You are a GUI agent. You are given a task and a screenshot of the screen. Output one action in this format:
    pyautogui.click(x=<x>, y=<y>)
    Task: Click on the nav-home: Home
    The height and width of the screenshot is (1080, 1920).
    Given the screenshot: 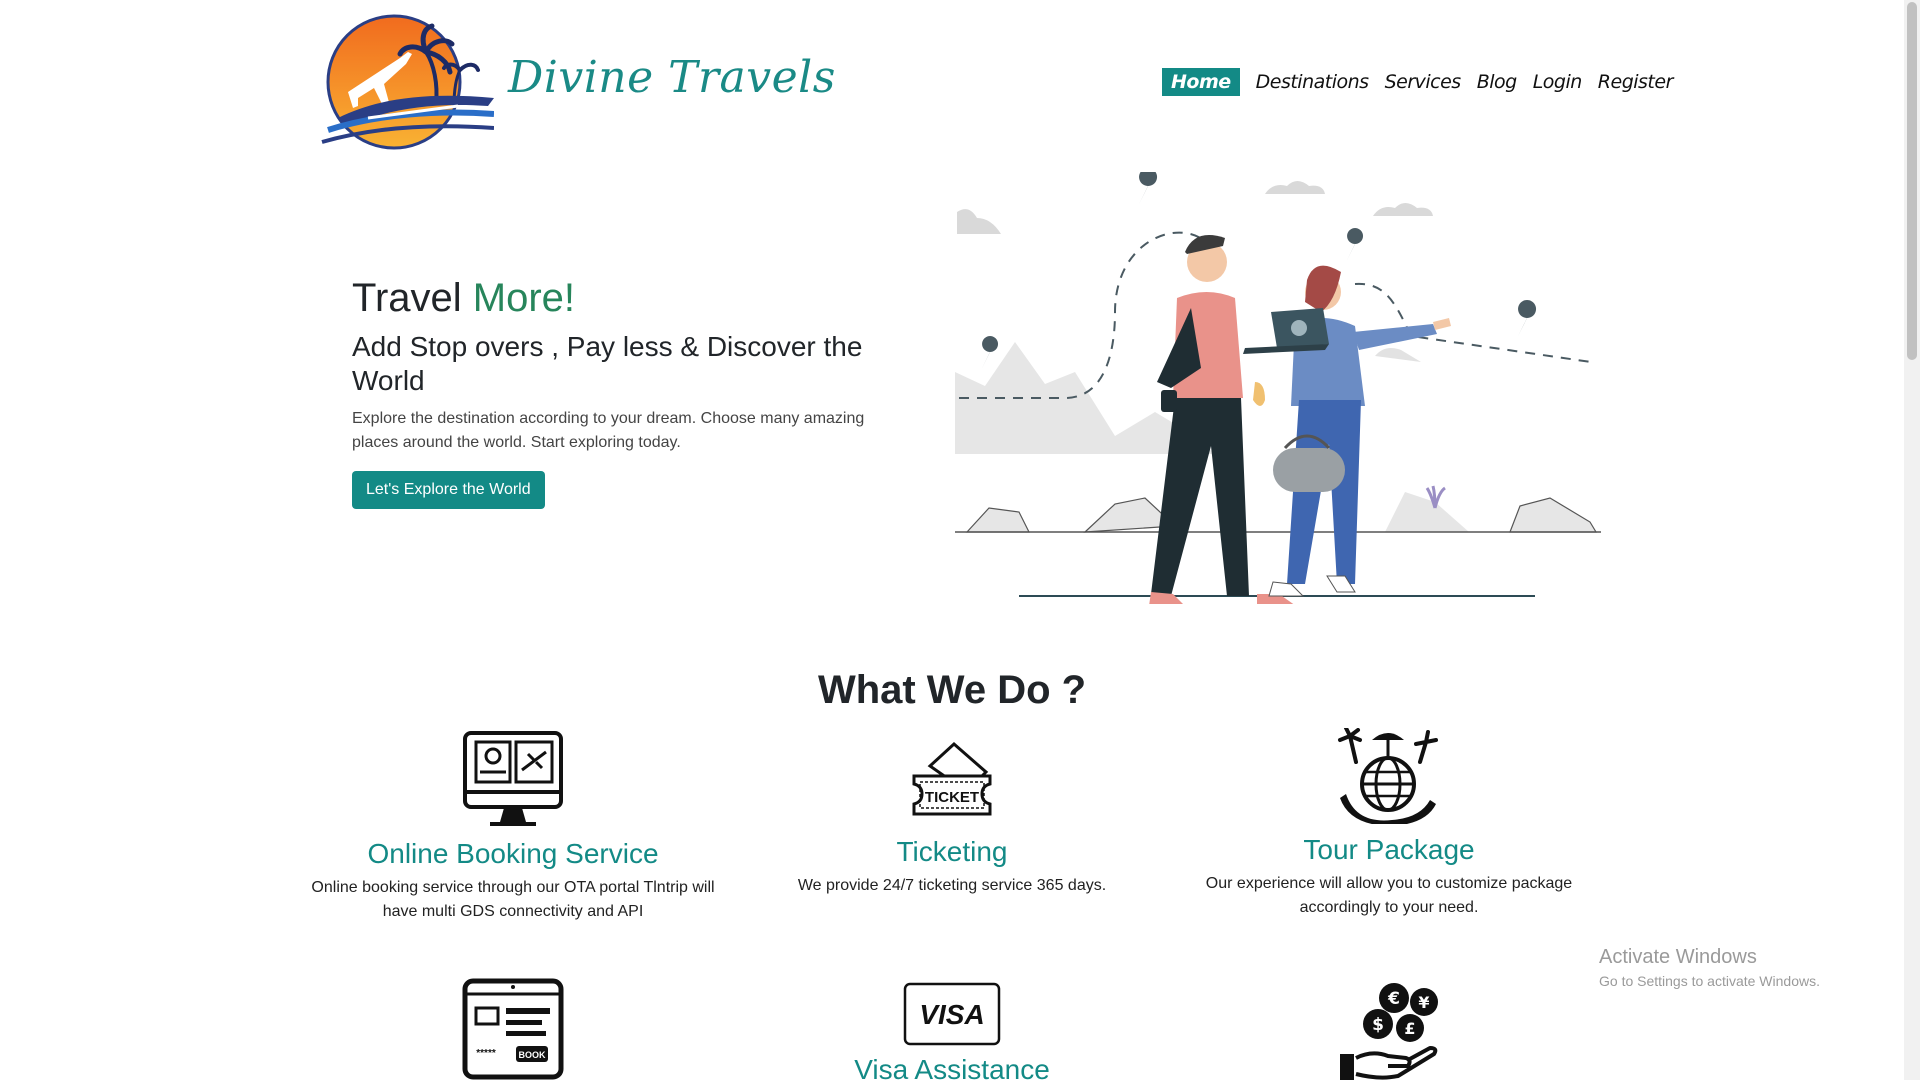 What is the action you would take?
    pyautogui.click(x=1201, y=82)
    